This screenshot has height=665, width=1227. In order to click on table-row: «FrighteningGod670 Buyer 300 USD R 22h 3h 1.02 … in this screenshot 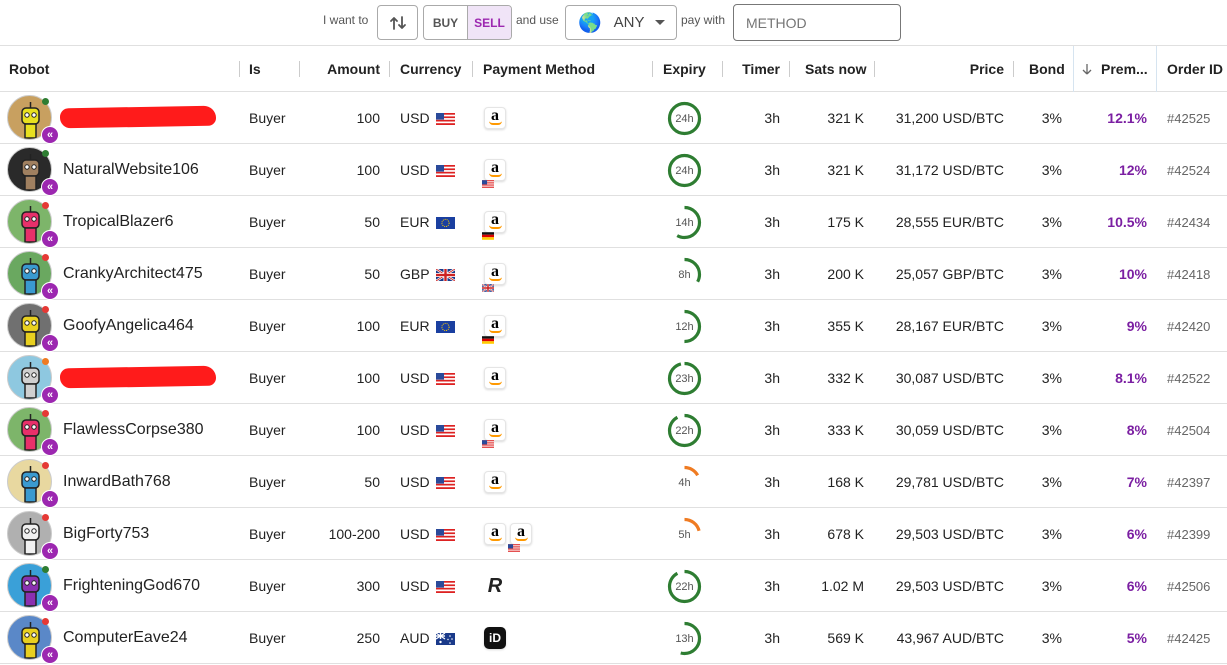, I will do `click(613, 586)`.